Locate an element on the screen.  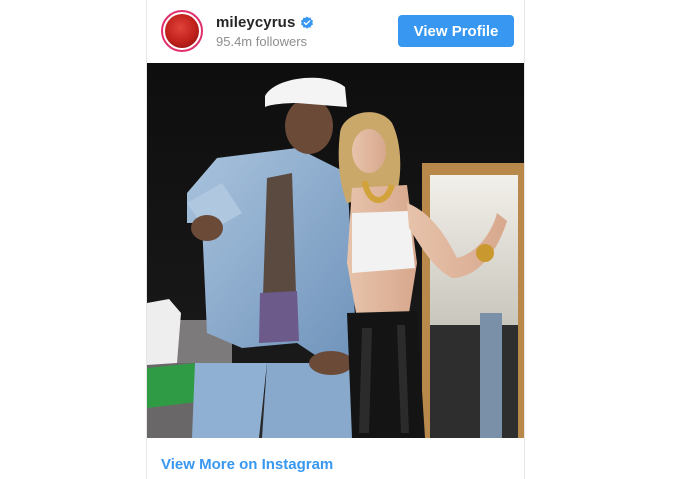
avatar is located at coordinates (182, 31).